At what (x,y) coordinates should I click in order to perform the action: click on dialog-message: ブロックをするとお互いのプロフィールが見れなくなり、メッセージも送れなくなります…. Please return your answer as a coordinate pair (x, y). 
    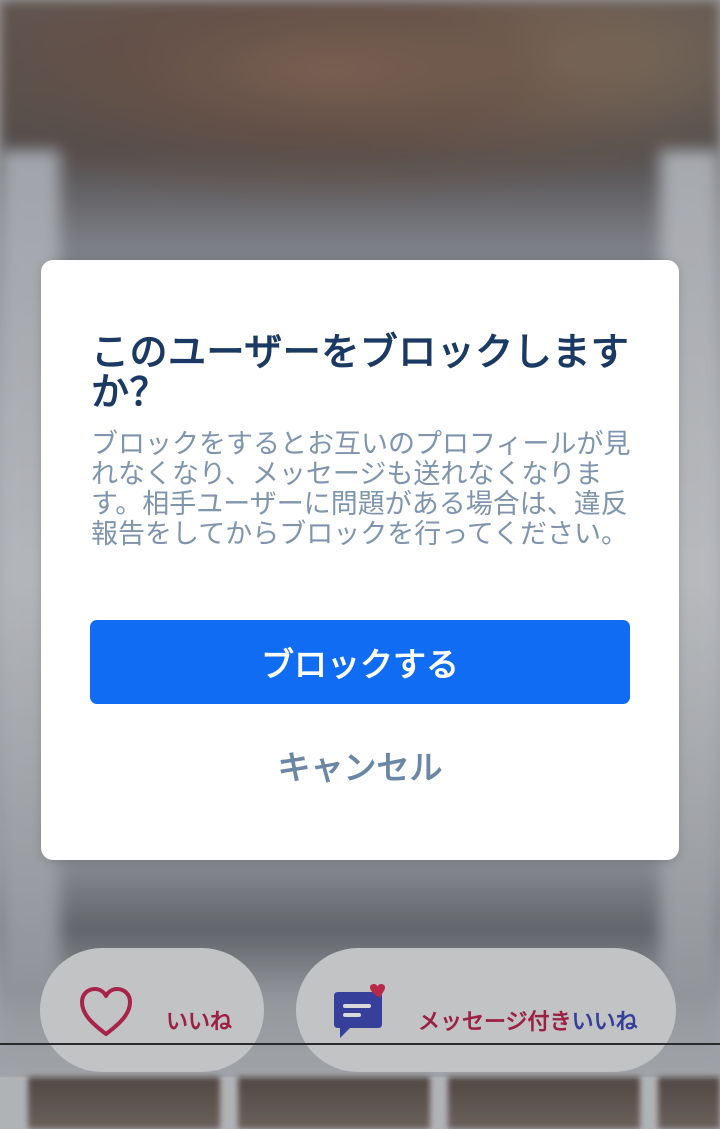
    Looking at the image, I should click on (361, 489).